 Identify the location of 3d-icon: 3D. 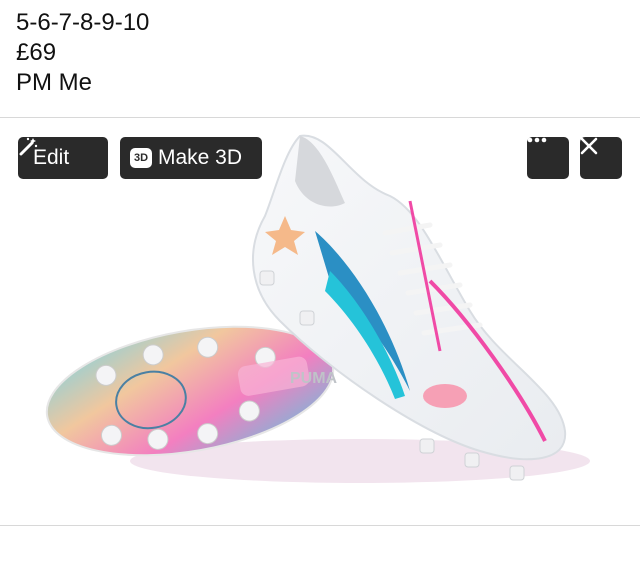
(141, 158).